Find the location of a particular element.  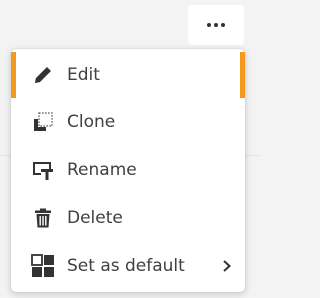

more-horizontal-icon is located at coordinates (216, 25).